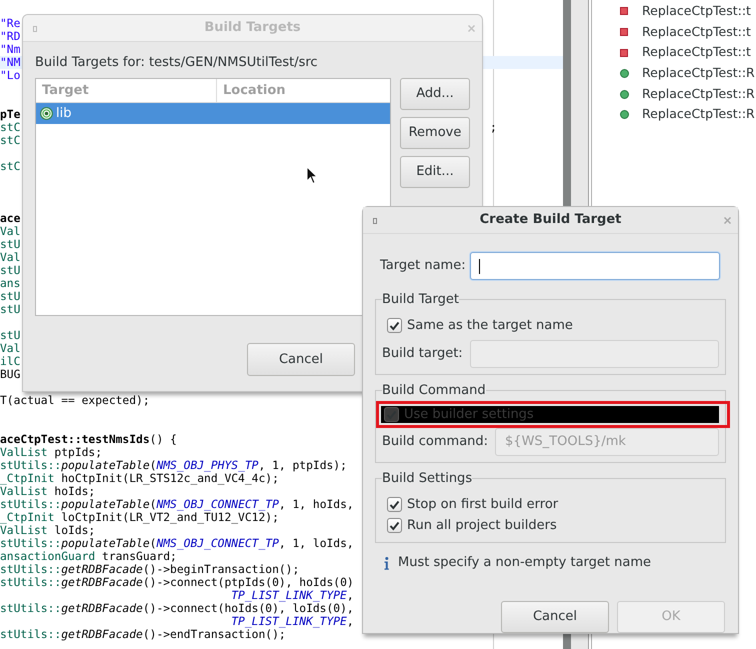 The image size is (756, 649). I want to click on code-line: ValList loIds;, so click(48, 530).